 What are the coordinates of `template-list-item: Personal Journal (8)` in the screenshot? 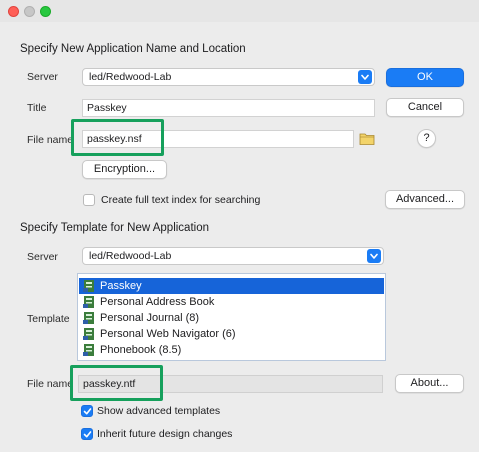 It's located at (231, 318).